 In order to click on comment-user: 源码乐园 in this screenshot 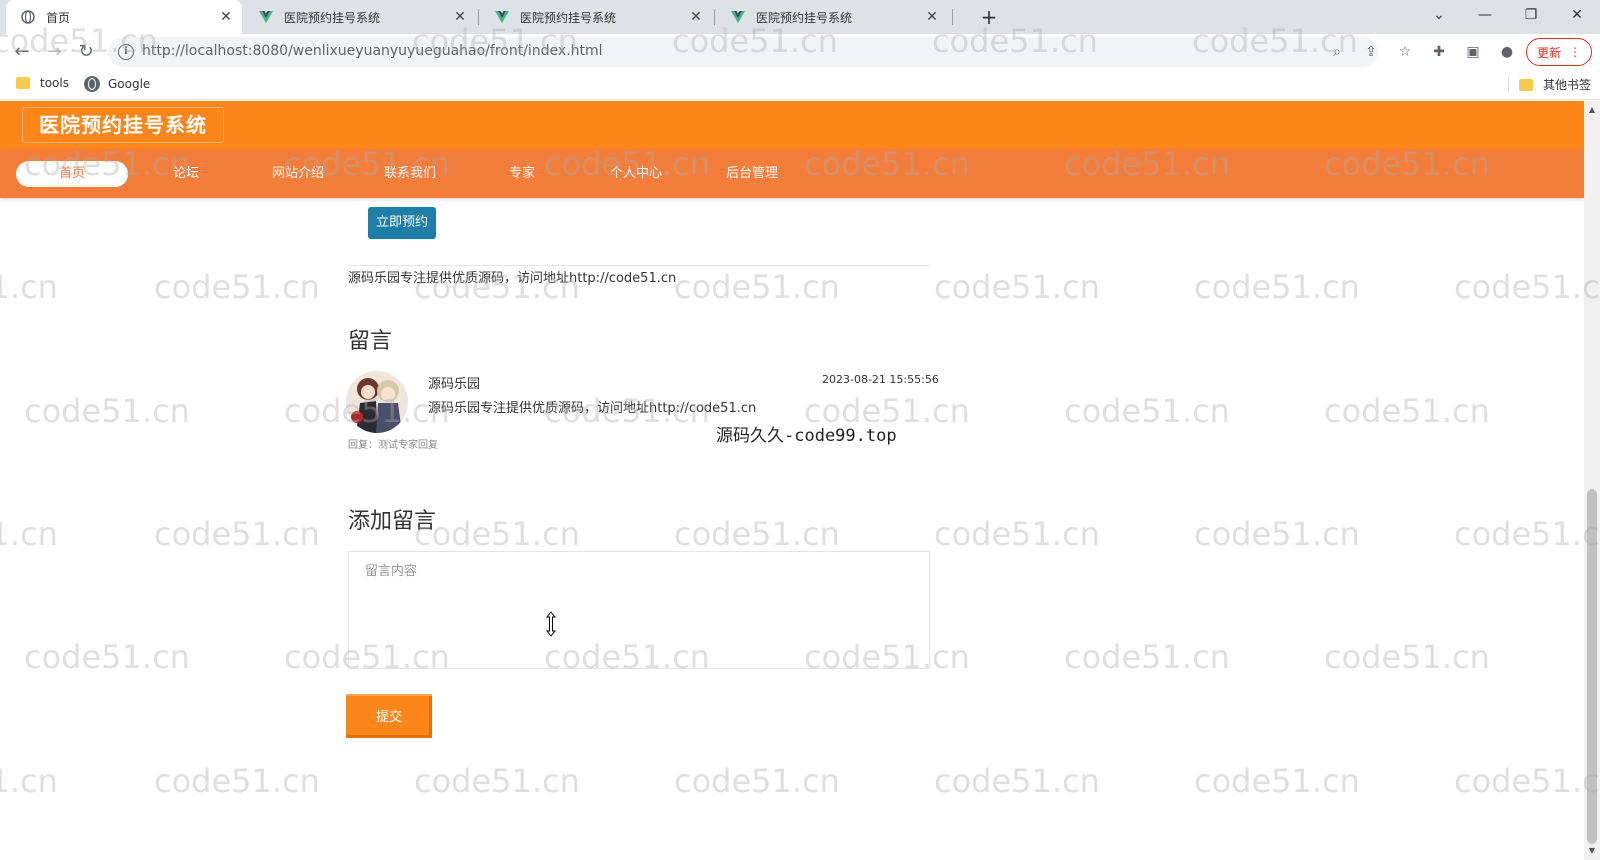, I will do `click(454, 384)`.